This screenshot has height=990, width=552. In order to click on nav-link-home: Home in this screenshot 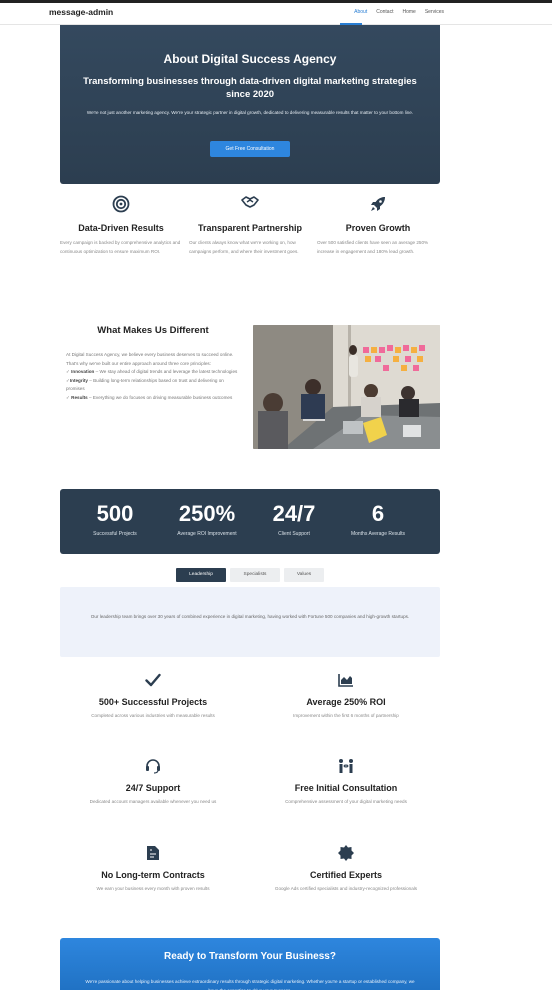, I will do `click(408, 12)`.